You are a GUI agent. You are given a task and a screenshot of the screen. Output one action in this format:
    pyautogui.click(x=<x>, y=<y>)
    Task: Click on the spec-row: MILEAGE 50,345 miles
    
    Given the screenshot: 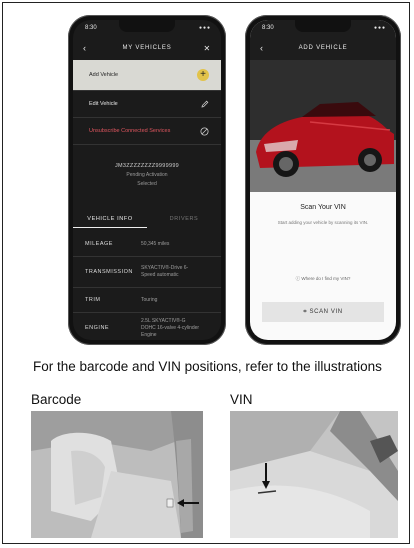 What is the action you would take?
    pyautogui.click(x=147, y=244)
    